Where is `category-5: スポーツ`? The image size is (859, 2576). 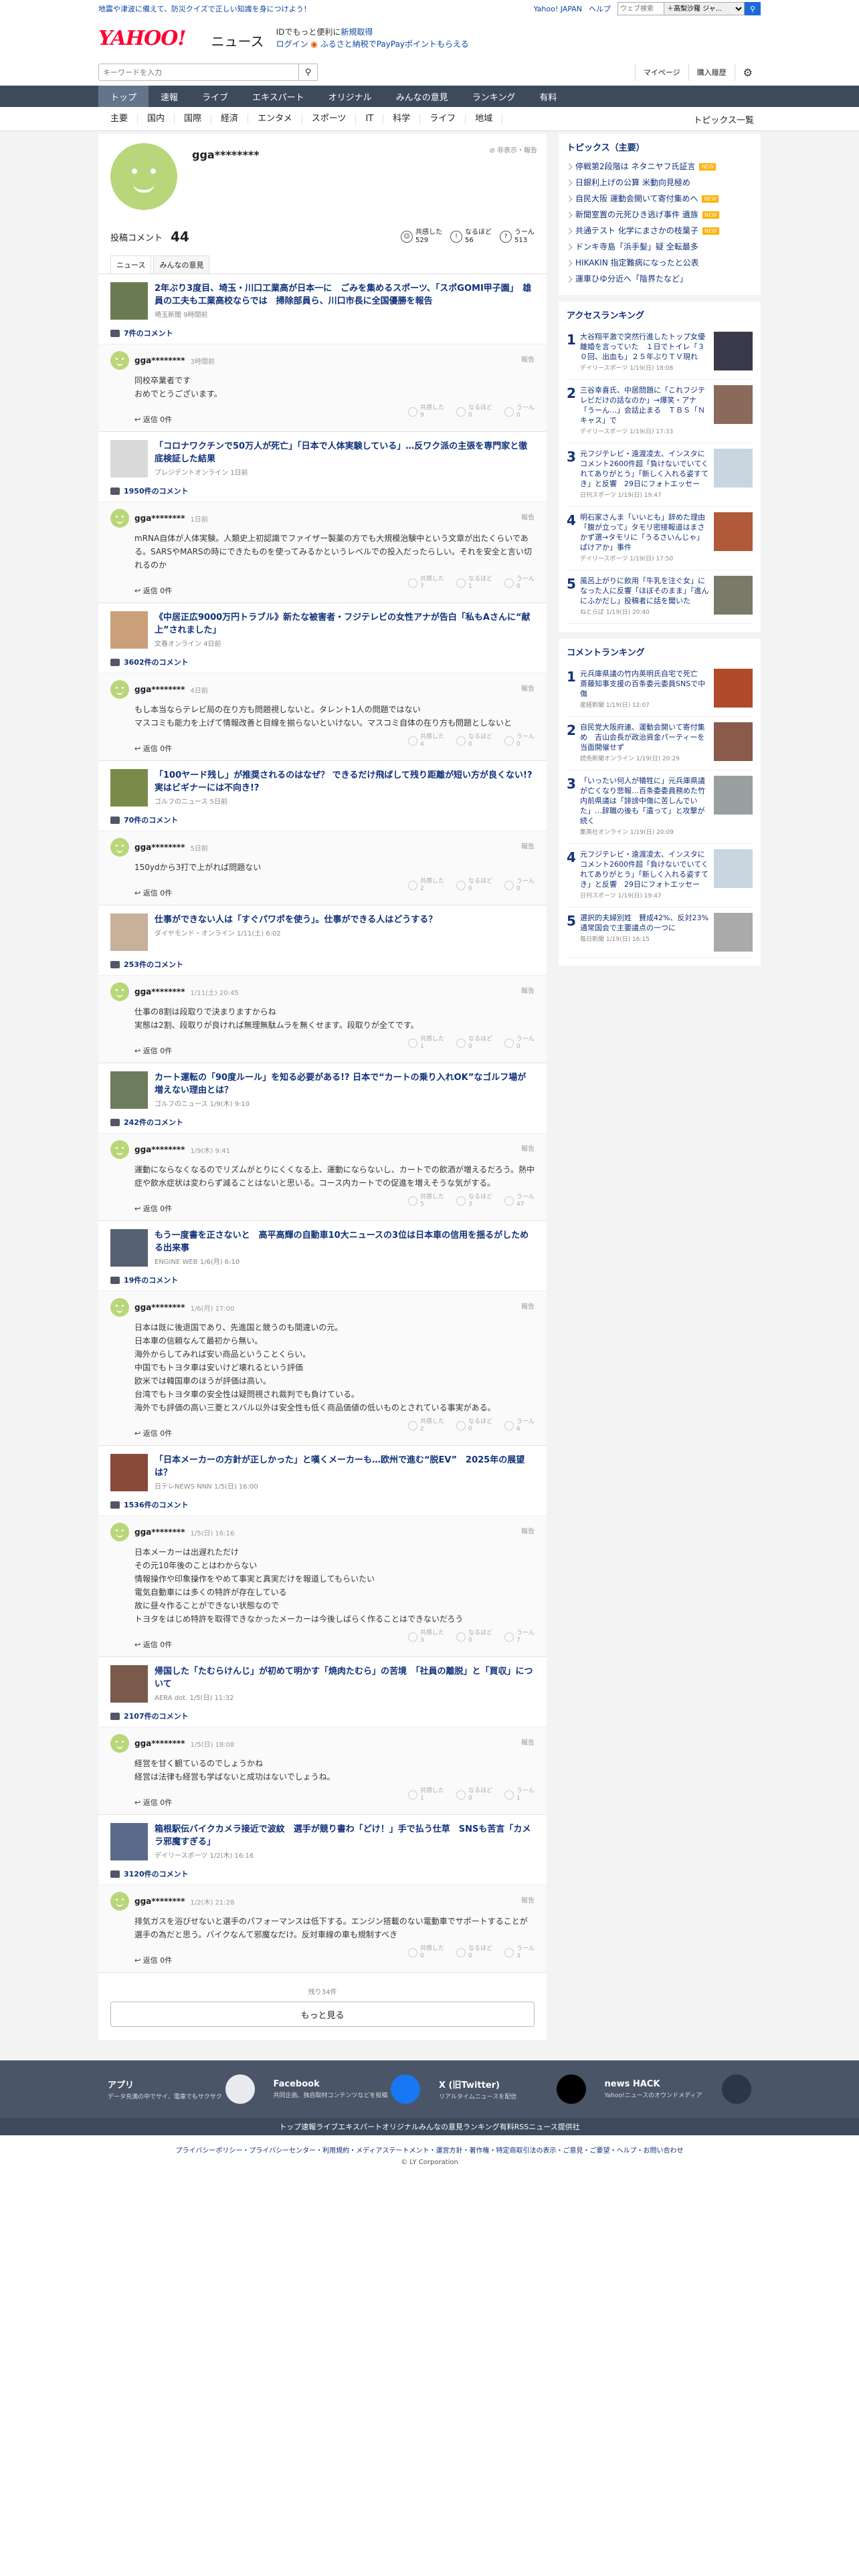 category-5: スポーツ is located at coordinates (329, 119).